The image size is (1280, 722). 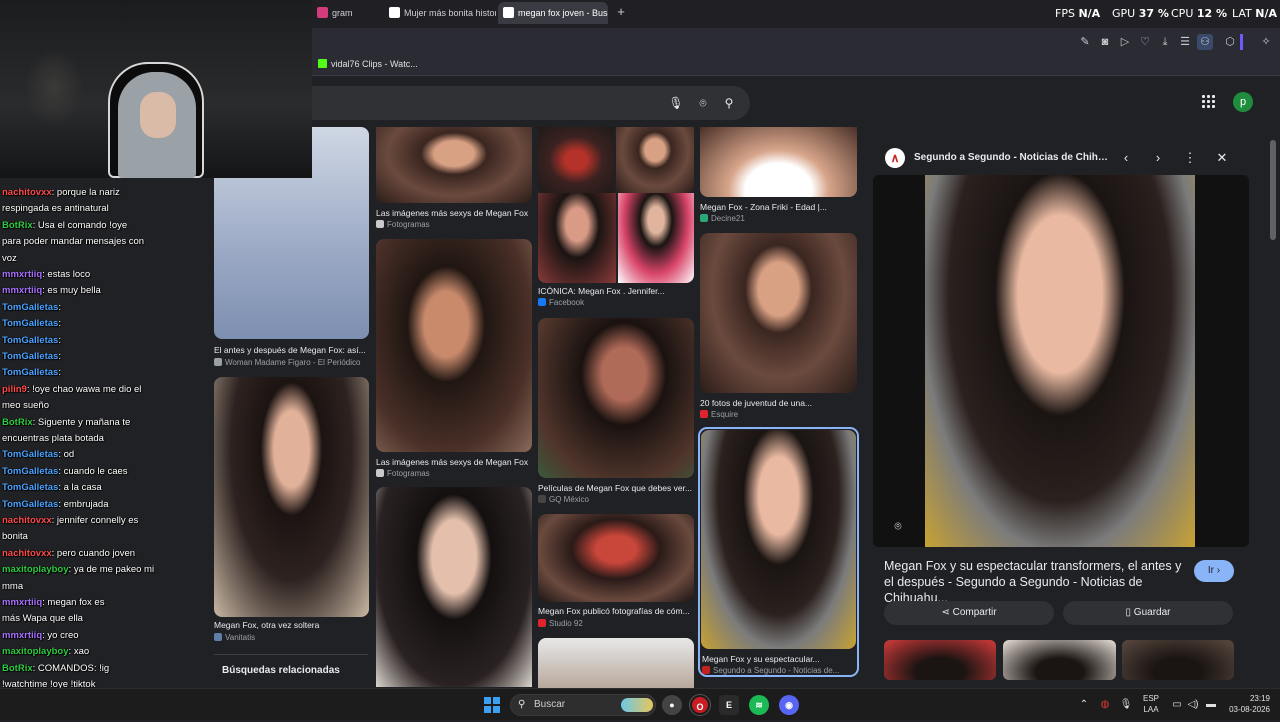 What do you see at coordinates (567, 302) in the screenshot?
I see `result-source-label: Facebook` at bounding box center [567, 302].